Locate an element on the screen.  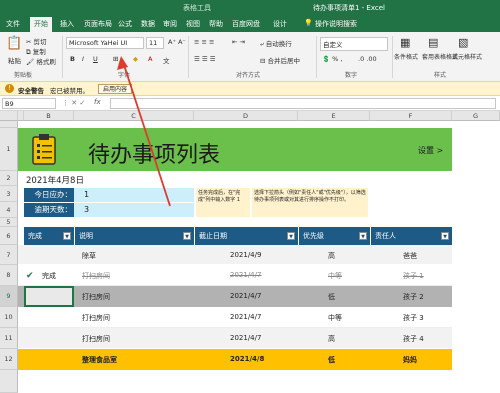
annotation-arrow is located at coordinates (144, 131).